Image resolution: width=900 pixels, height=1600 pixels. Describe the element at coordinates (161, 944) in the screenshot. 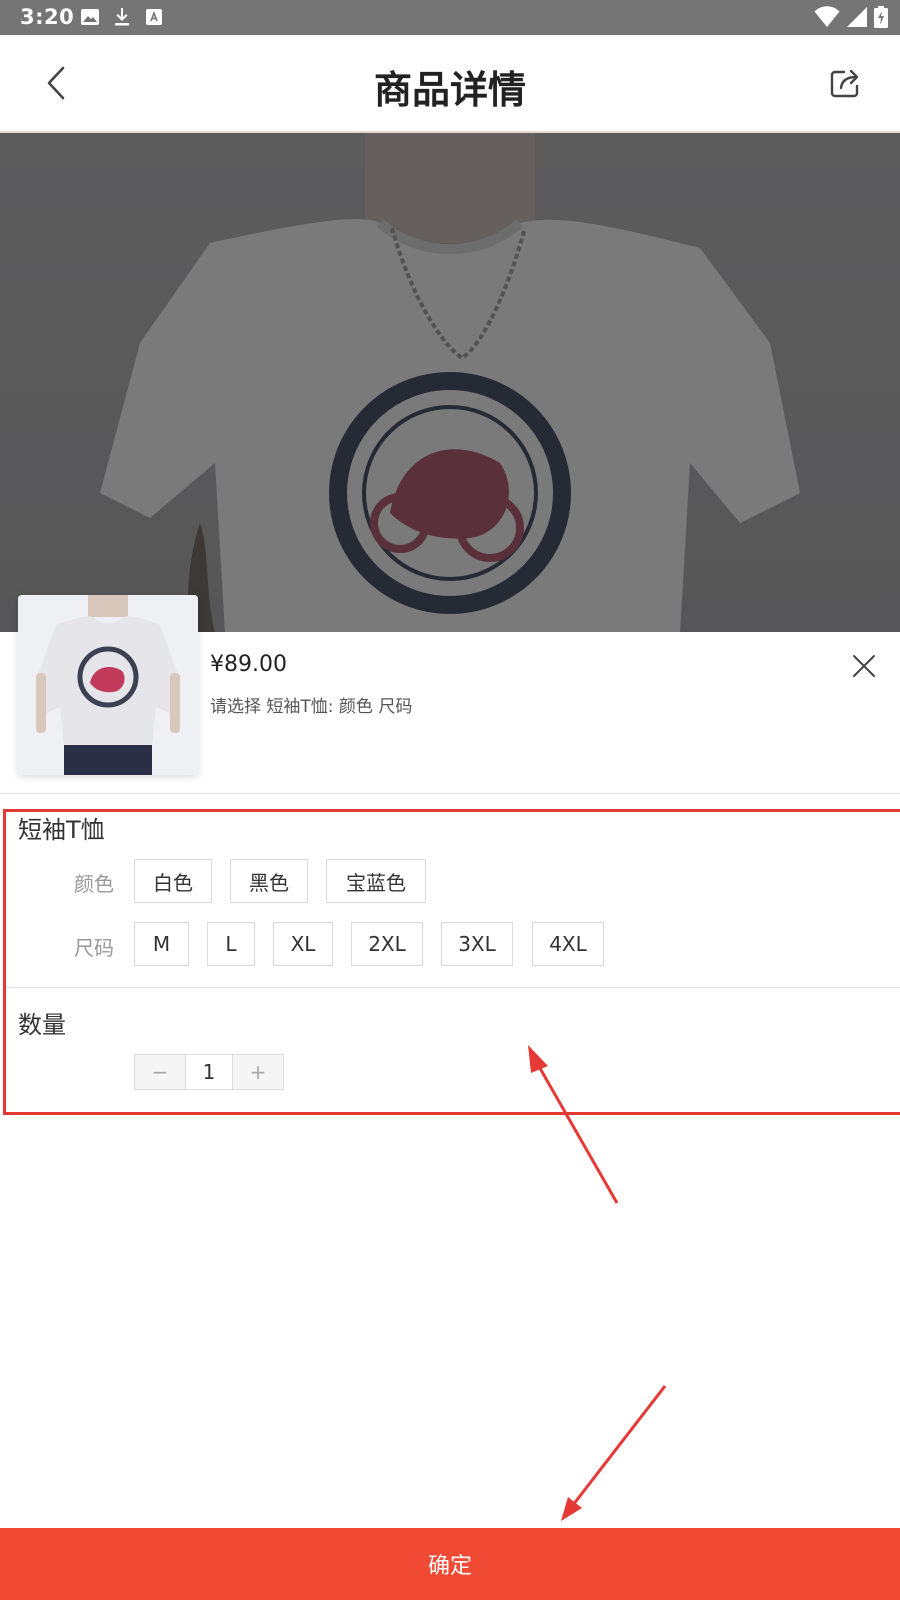

I see `size-option-m: M` at that location.